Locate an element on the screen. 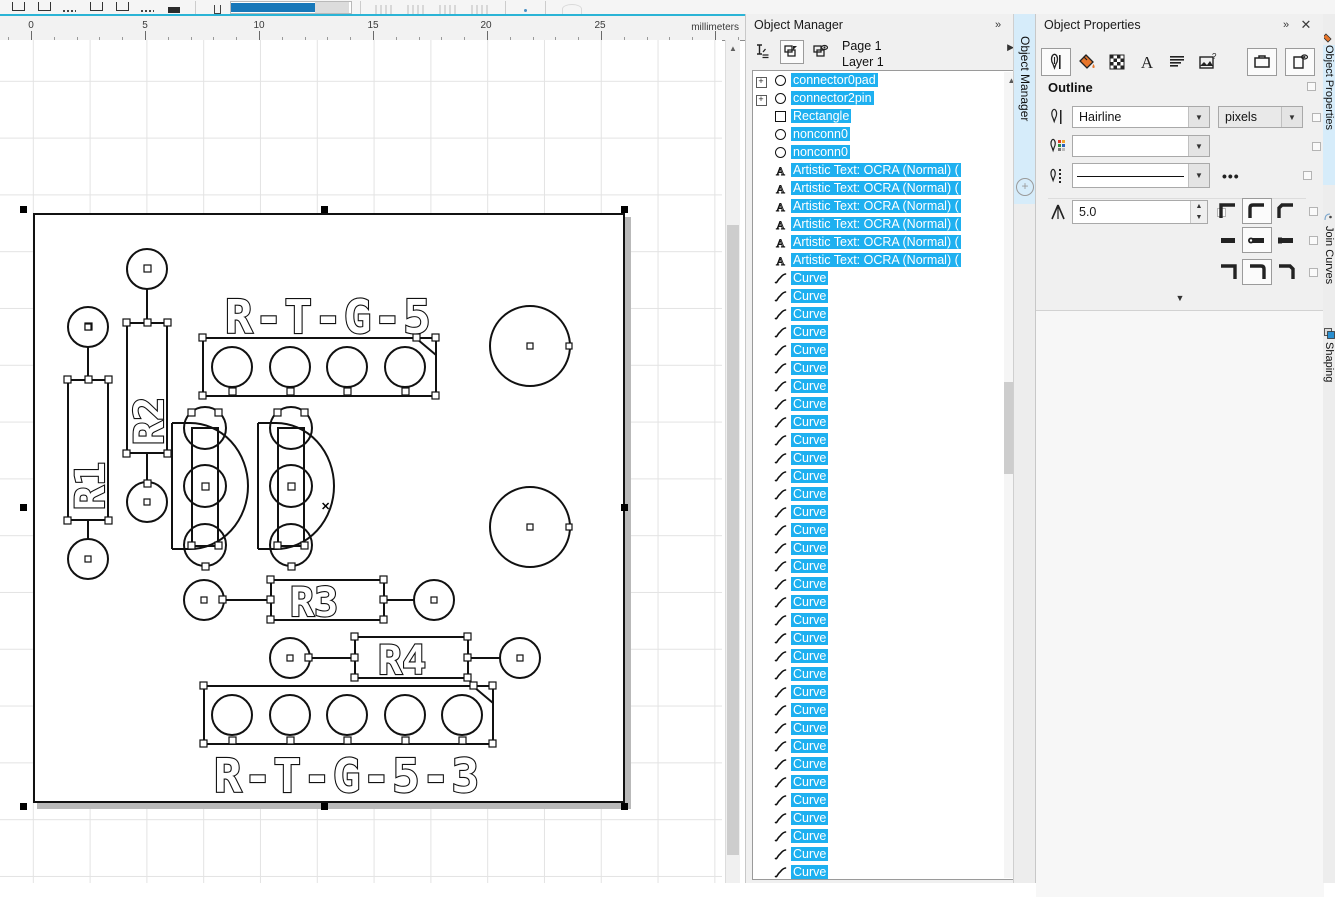 The height and width of the screenshot is (897, 1335). selection-handle-br is located at coordinates (624, 806).